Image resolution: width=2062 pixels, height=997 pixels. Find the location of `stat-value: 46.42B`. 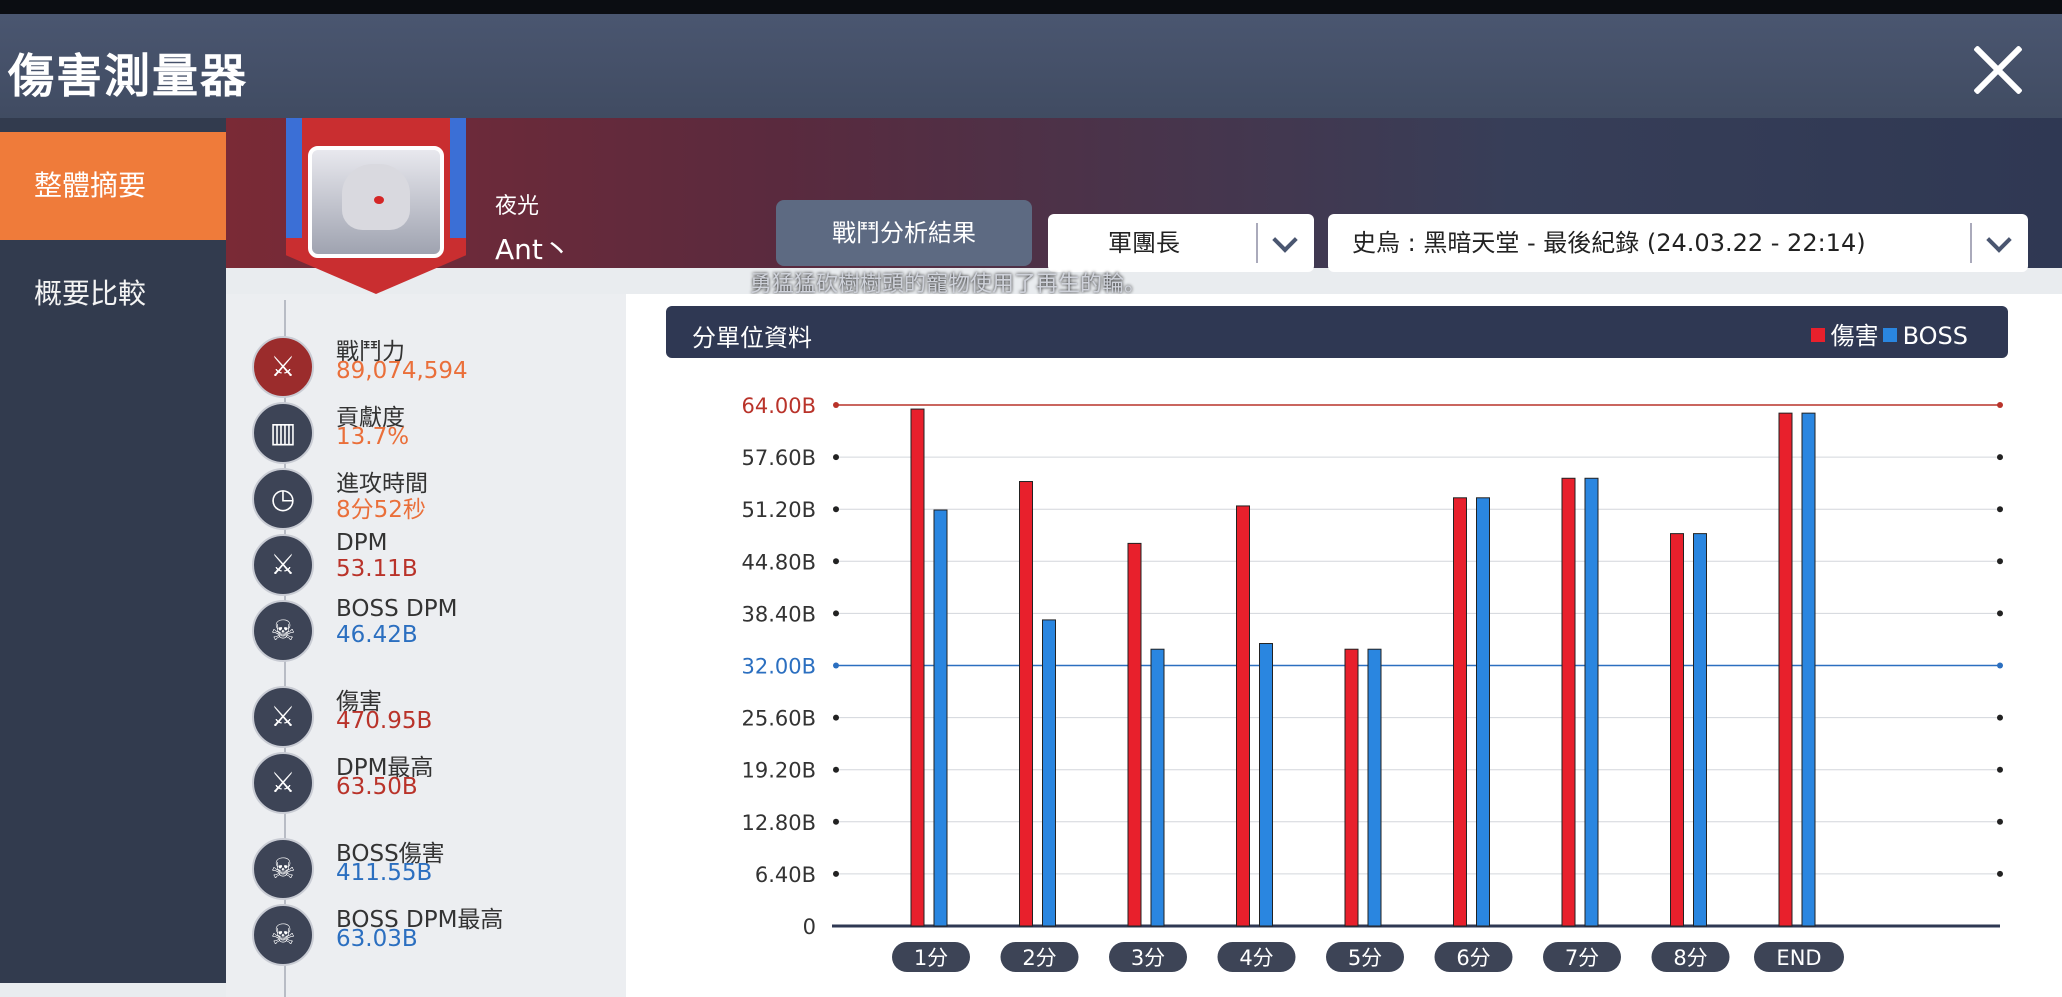

stat-value: 46.42B is located at coordinates (377, 635).